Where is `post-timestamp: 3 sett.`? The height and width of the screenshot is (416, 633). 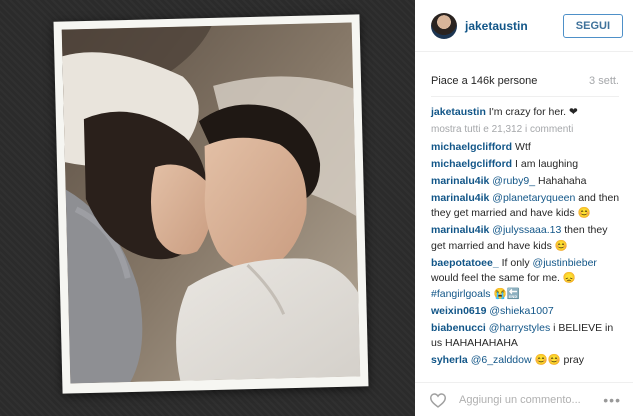
post-timestamp: 3 sett. is located at coordinates (604, 81).